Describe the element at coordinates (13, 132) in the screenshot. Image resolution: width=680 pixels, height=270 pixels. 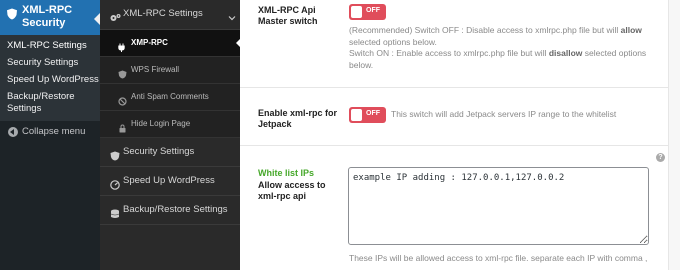
I see `collapse-icon` at that location.